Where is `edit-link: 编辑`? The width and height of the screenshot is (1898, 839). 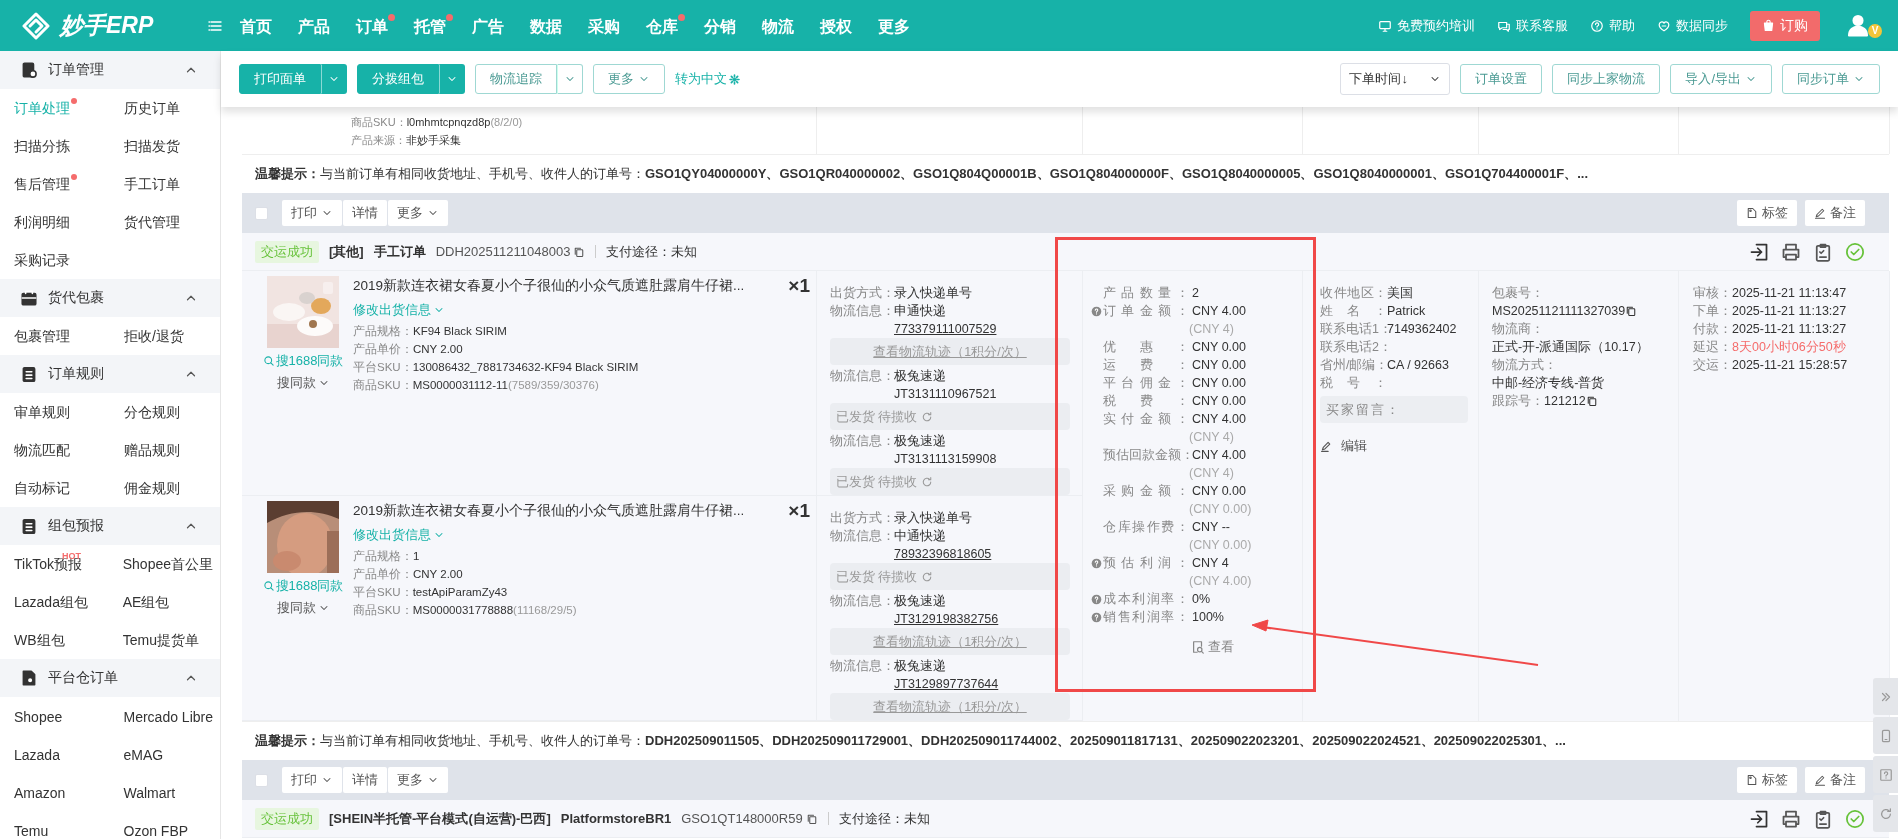 edit-link: 编辑 is located at coordinates (1343, 446).